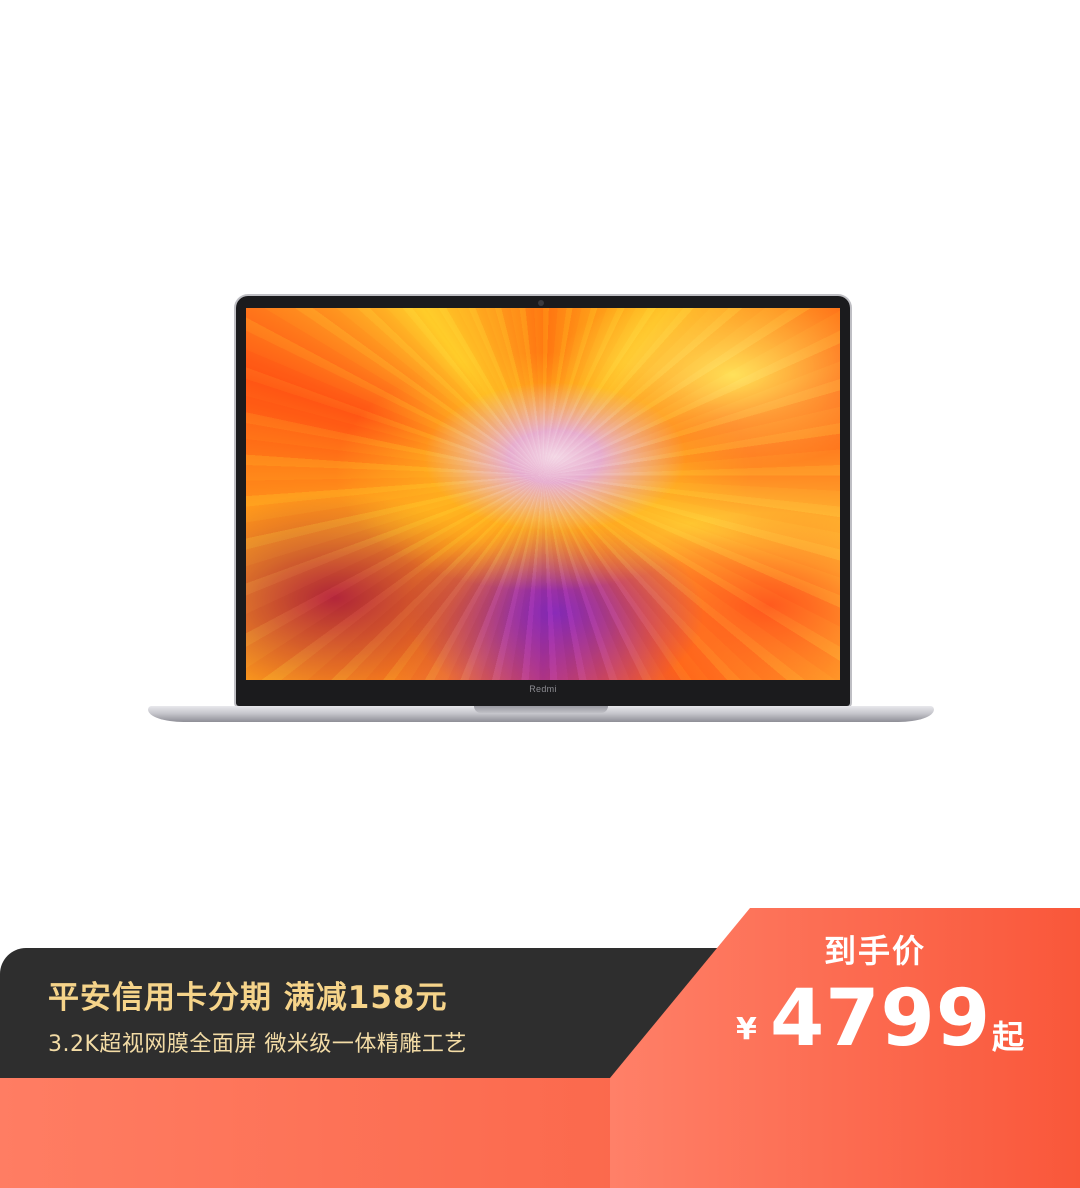  What do you see at coordinates (881, 1019) in the screenshot?
I see `price-amount: 4799` at bounding box center [881, 1019].